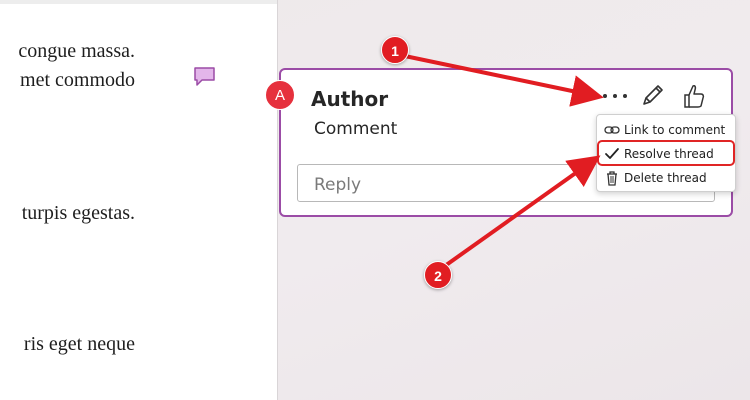  I want to click on trash-icon, so click(612, 178).